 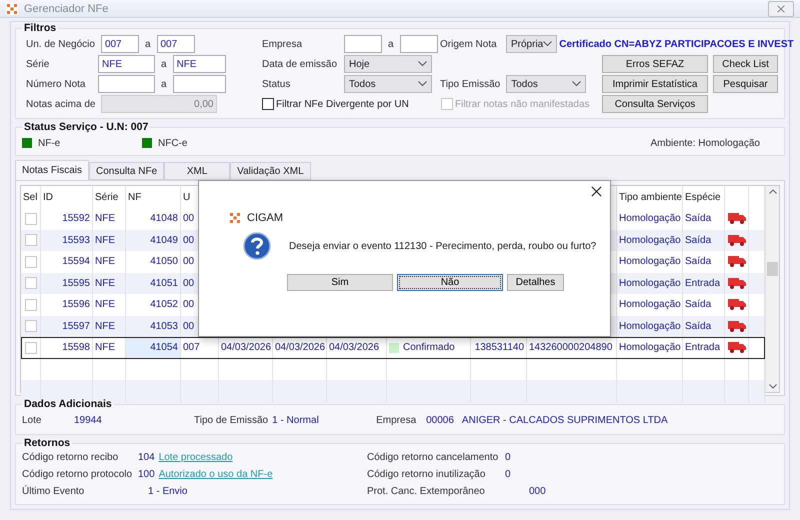 I want to click on tab: Consulta NFe, so click(x=126, y=171).